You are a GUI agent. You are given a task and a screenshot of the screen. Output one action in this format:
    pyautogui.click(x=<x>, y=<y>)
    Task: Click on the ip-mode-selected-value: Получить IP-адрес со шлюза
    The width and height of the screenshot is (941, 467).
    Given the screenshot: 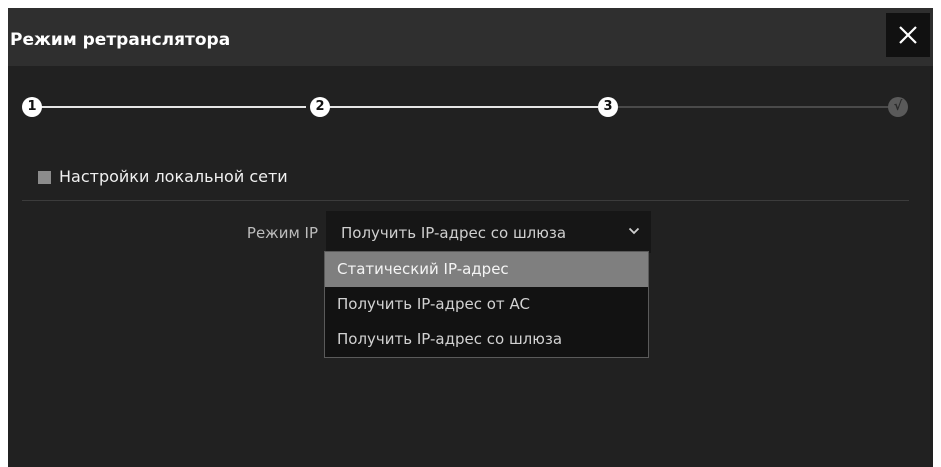 What is the action you would take?
    pyautogui.click(x=454, y=233)
    